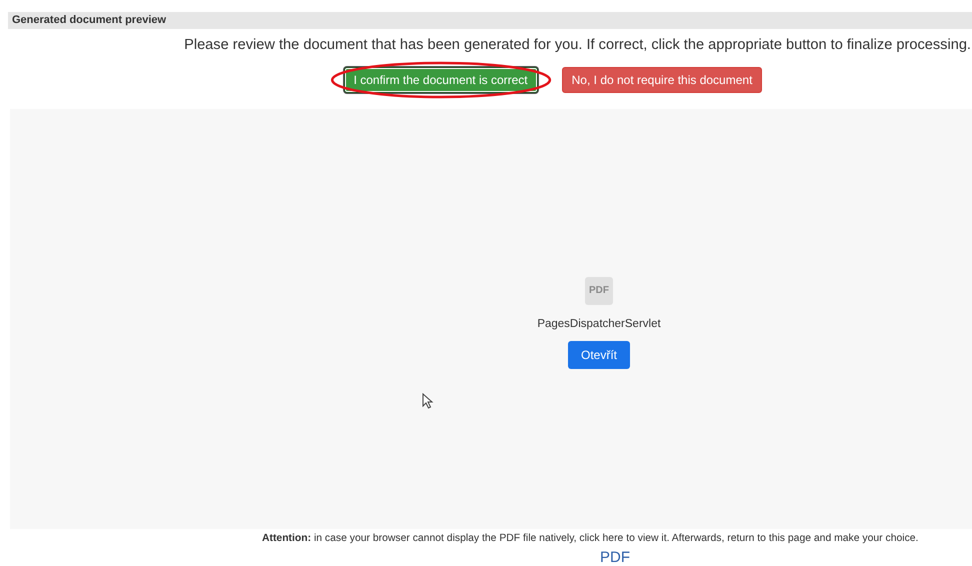 The height and width of the screenshot is (566, 972). Describe the element at coordinates (490, 20) in the screenshot. I see `panel-title: Generated document preview` at that location.